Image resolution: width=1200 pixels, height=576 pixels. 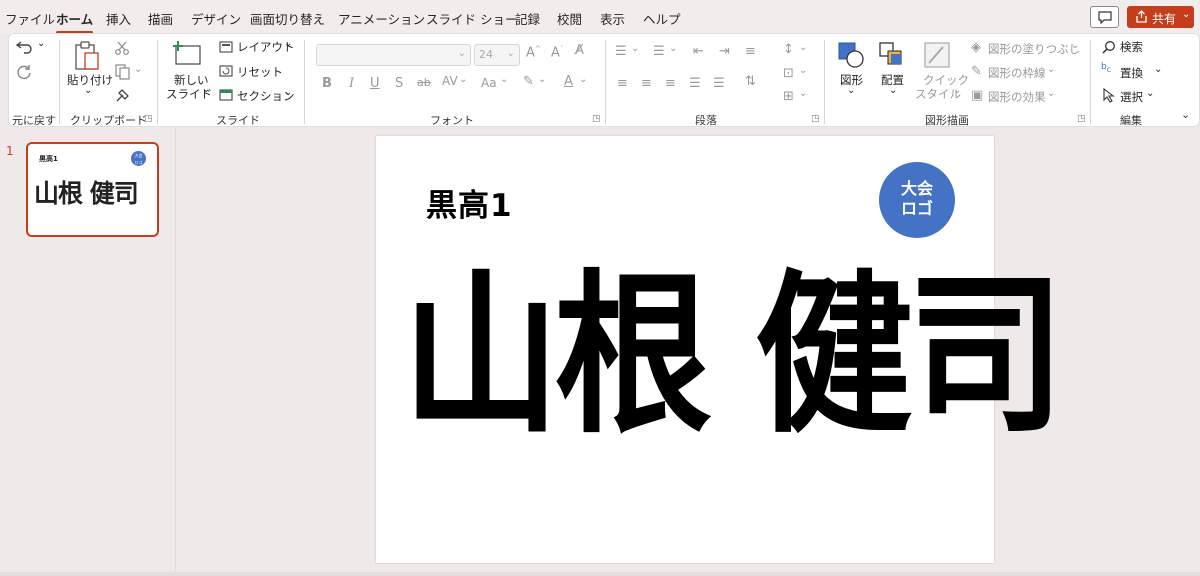 I want to click on shape-effects-button: 図形の効果, so click(x=1017, y=97).